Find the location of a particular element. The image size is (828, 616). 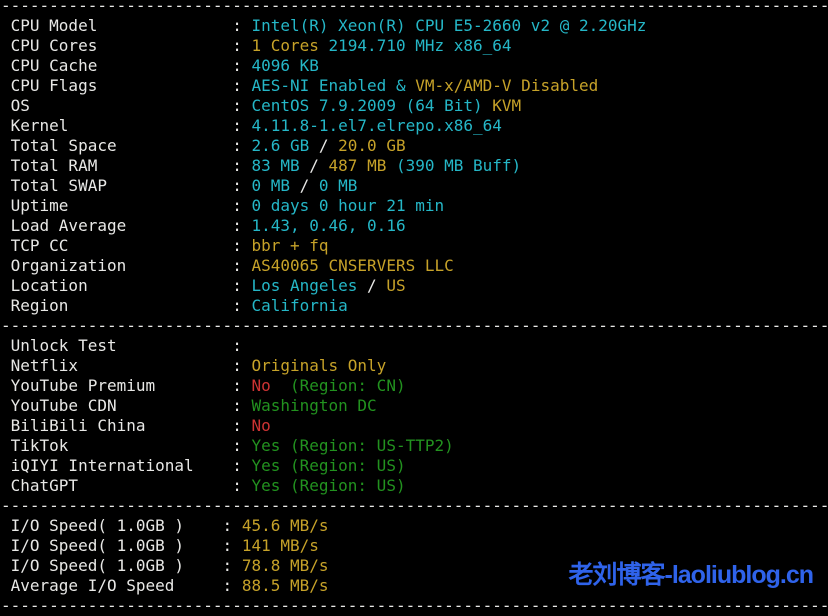

field-value: 1 Cores is located at coordinates (285, 45).